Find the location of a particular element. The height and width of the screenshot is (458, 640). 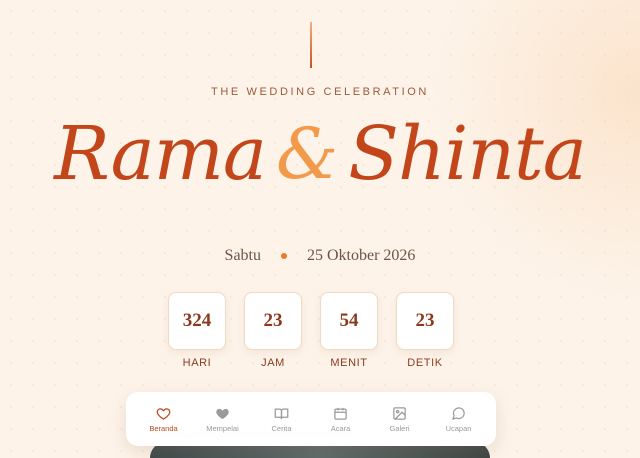

heart-outline-icon is located at coordinates (163, 413).